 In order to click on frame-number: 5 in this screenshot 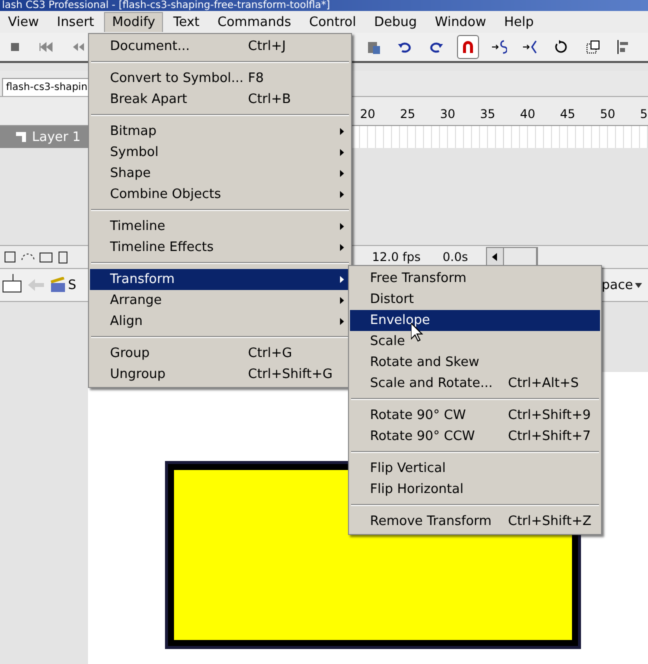, I will do `click(644, 115)`.